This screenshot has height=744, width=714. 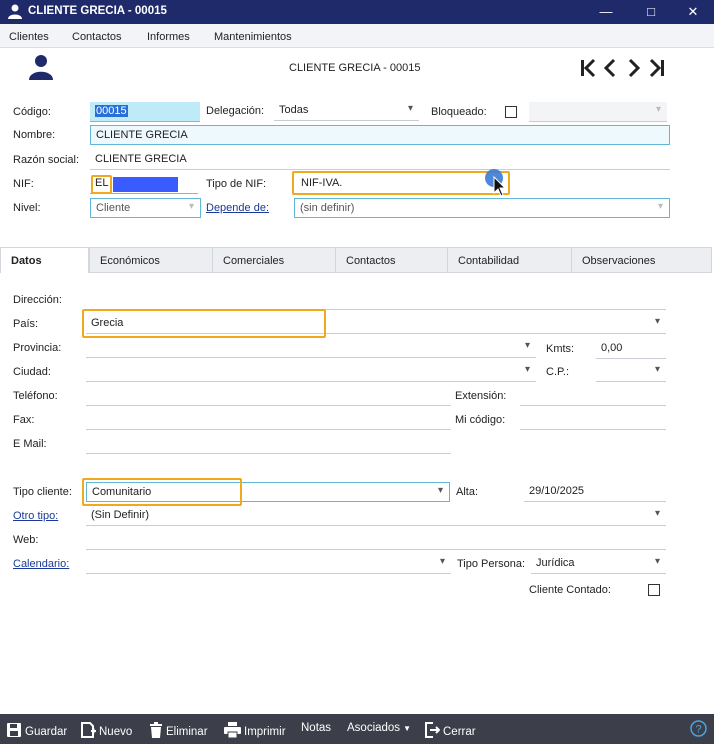 I want to click on otro-tipo-dropdown: (Sin Definir), so click(x=376, y=516).